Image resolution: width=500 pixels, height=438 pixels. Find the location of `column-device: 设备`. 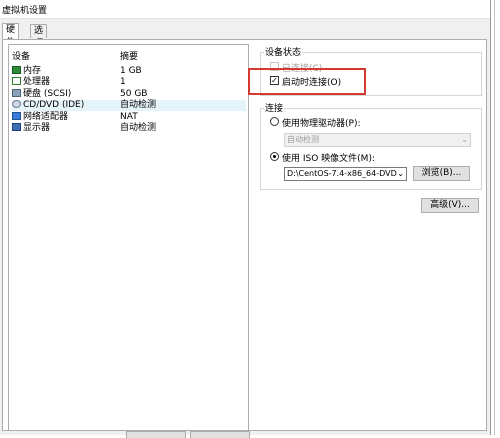

column-device: 设备 is located at coordinates (21, 57).